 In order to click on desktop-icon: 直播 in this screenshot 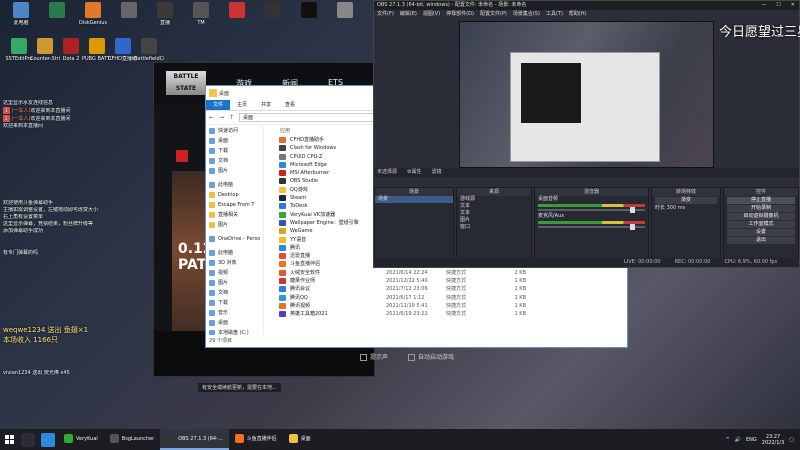, I will do `click(165, 14)`.